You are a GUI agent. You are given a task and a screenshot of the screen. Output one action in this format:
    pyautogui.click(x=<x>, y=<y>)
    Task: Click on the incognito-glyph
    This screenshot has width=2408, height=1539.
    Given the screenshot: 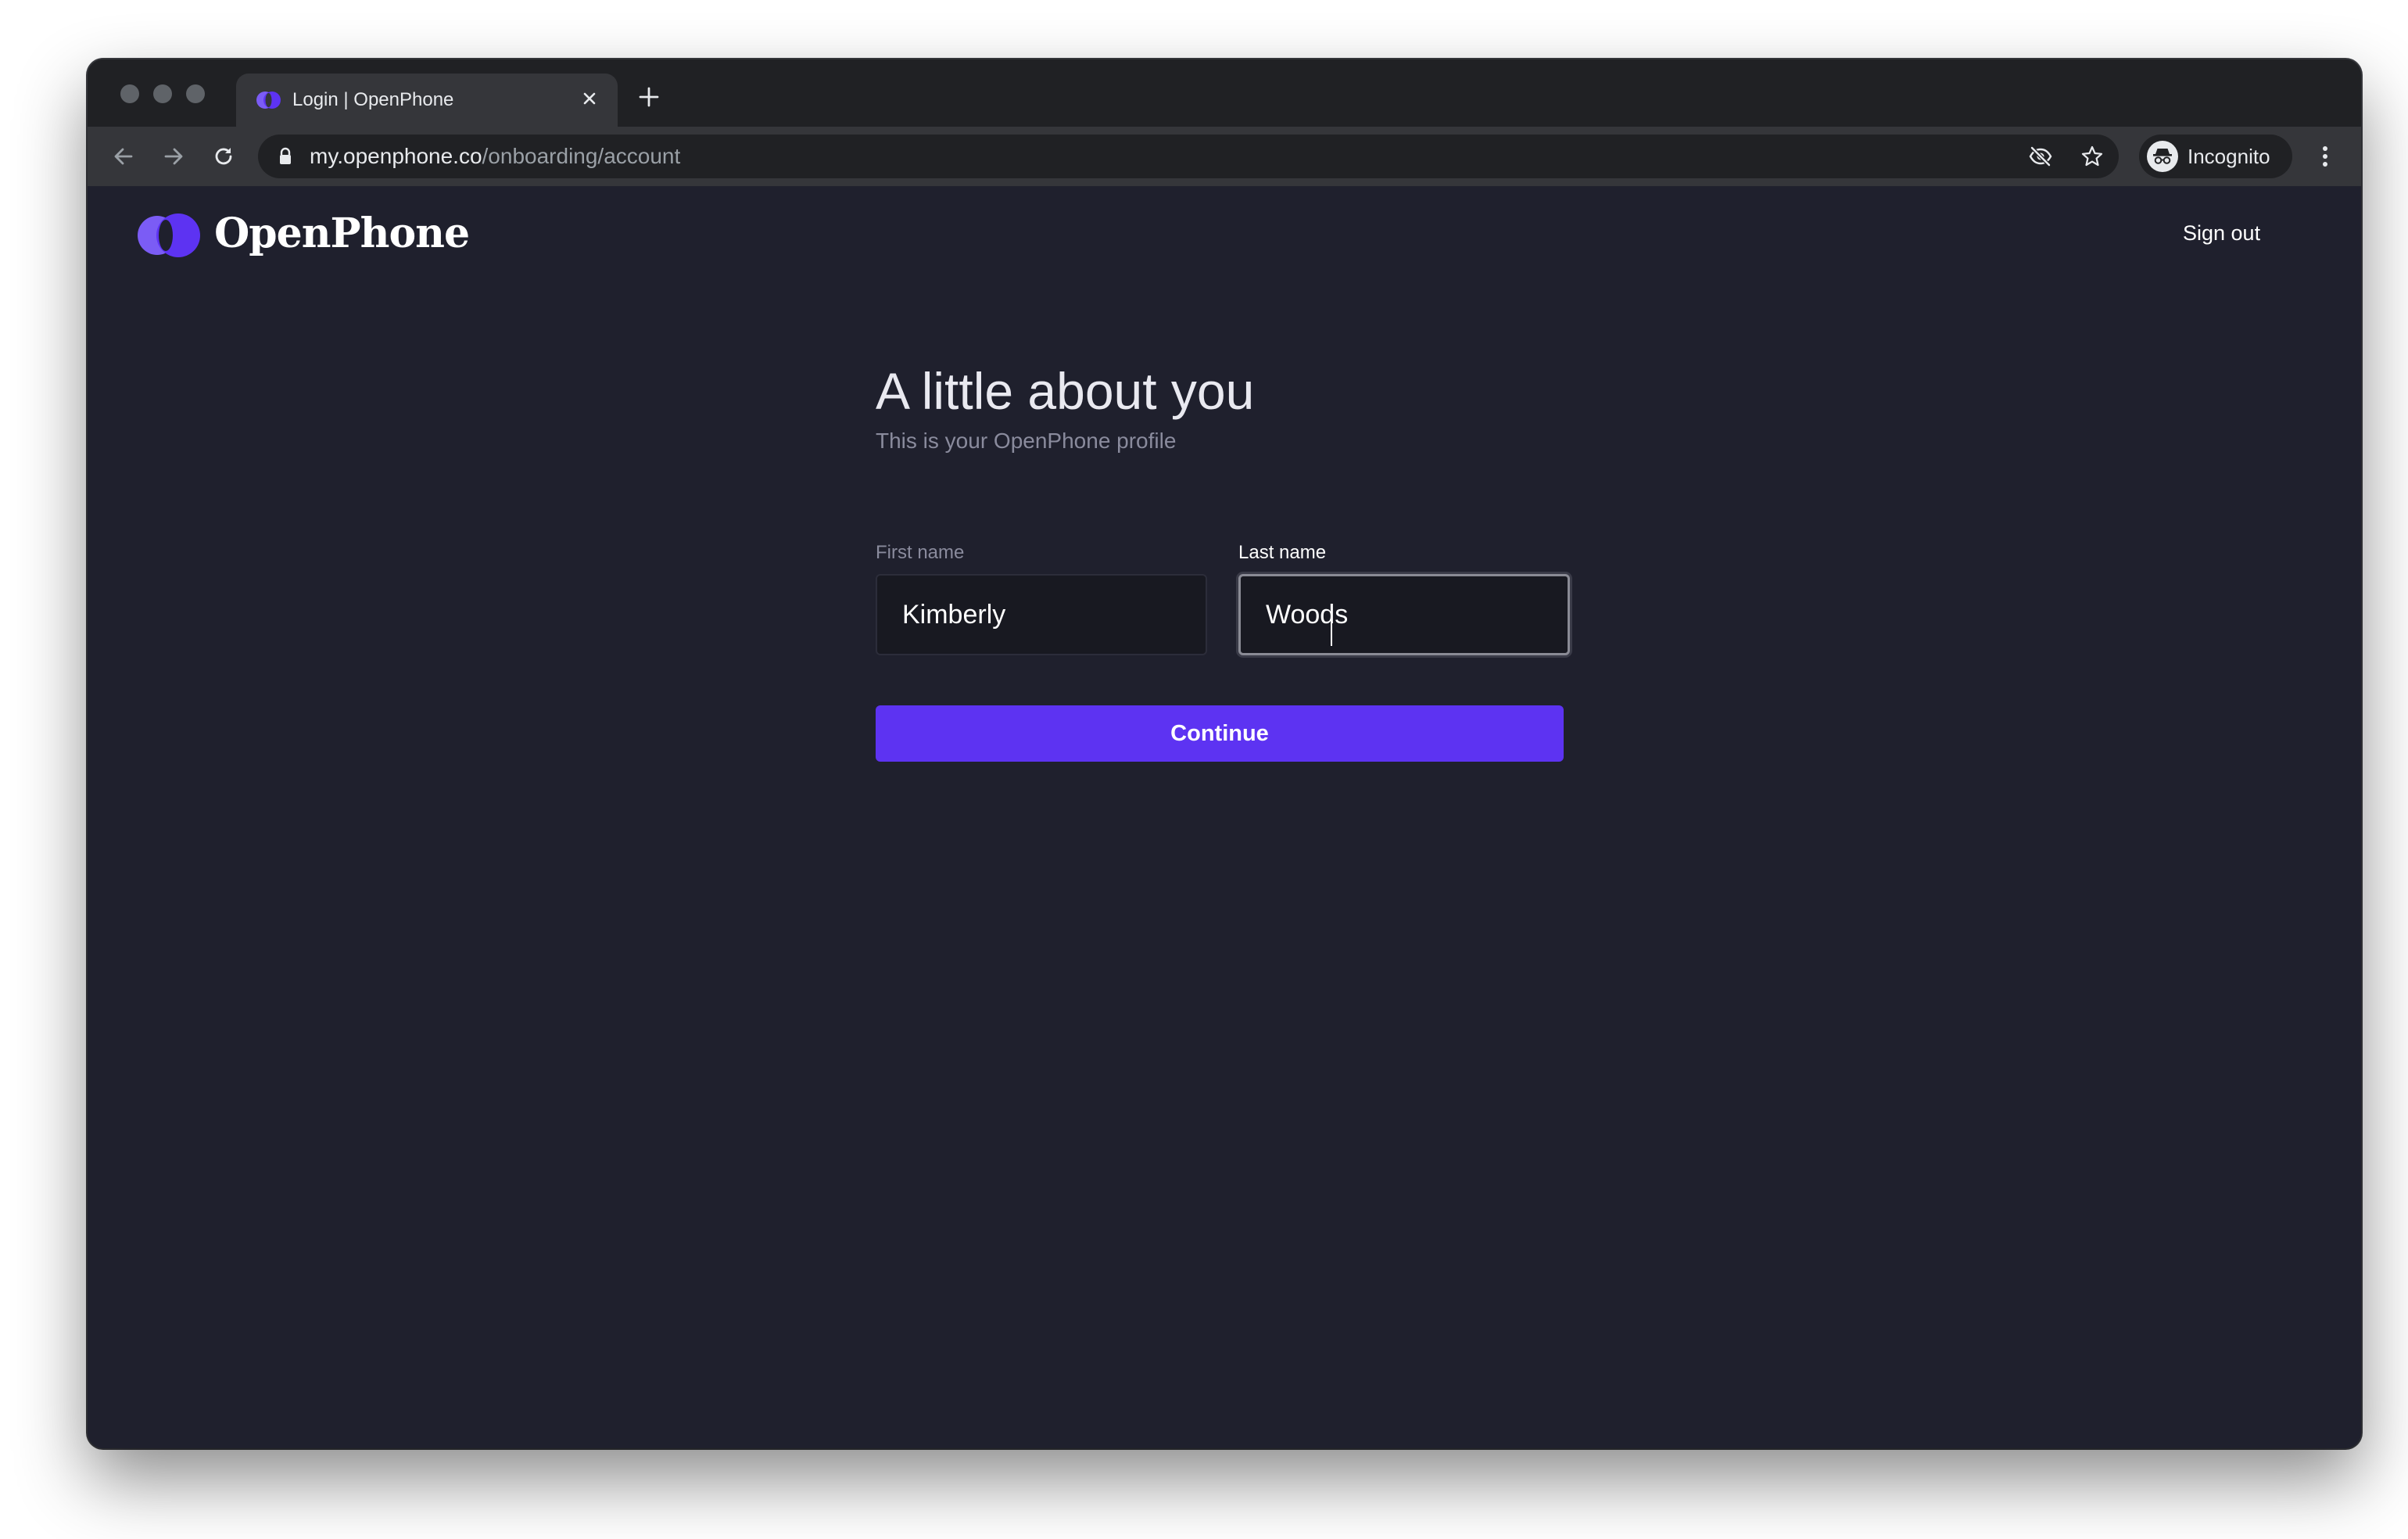 What is the action you would take?
    pyautogui.click(x=2162, y=156)
    